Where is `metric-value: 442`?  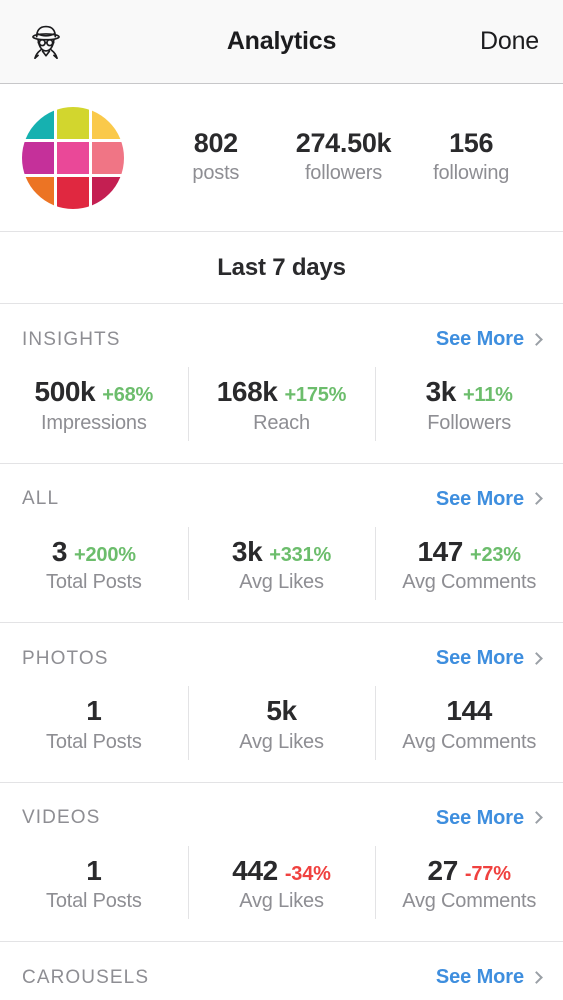 metric-value: 442 is located at coordinates (255, 870).